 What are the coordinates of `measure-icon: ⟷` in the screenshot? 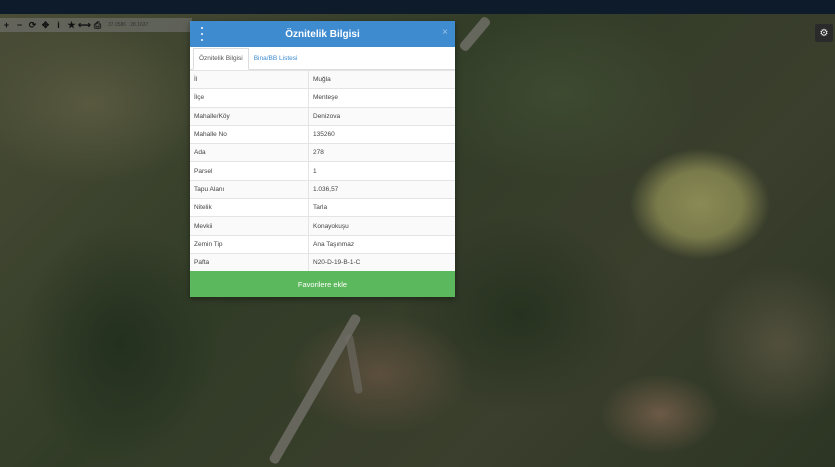 It's located at (84, 25).